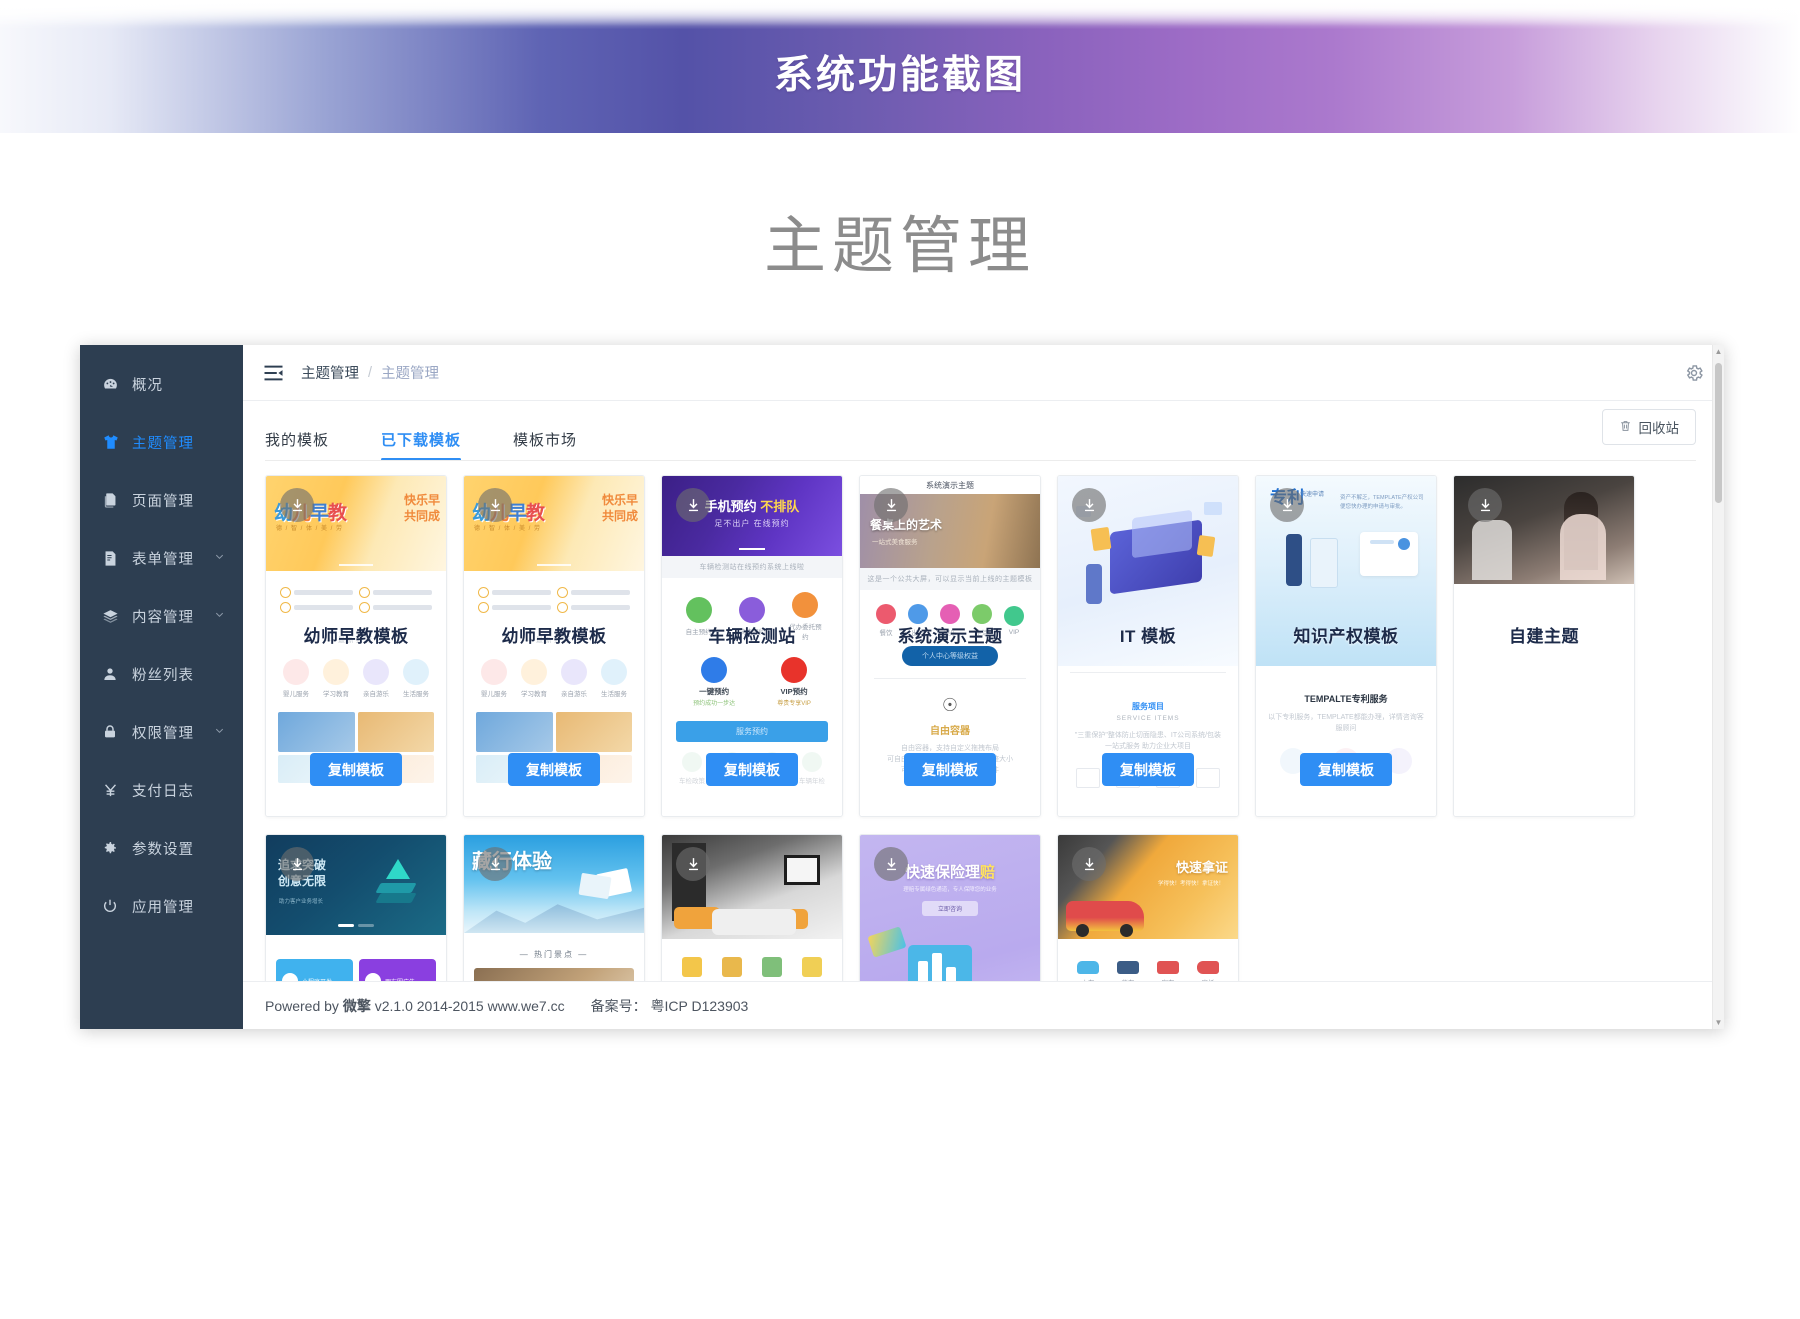 Image resolution: width=1800 pixels, height=1319 pixels. What do you see at coordinates (276, 373) in the screenshot?
I see `collapse-menu-icon` at bounding box center [276, 373].